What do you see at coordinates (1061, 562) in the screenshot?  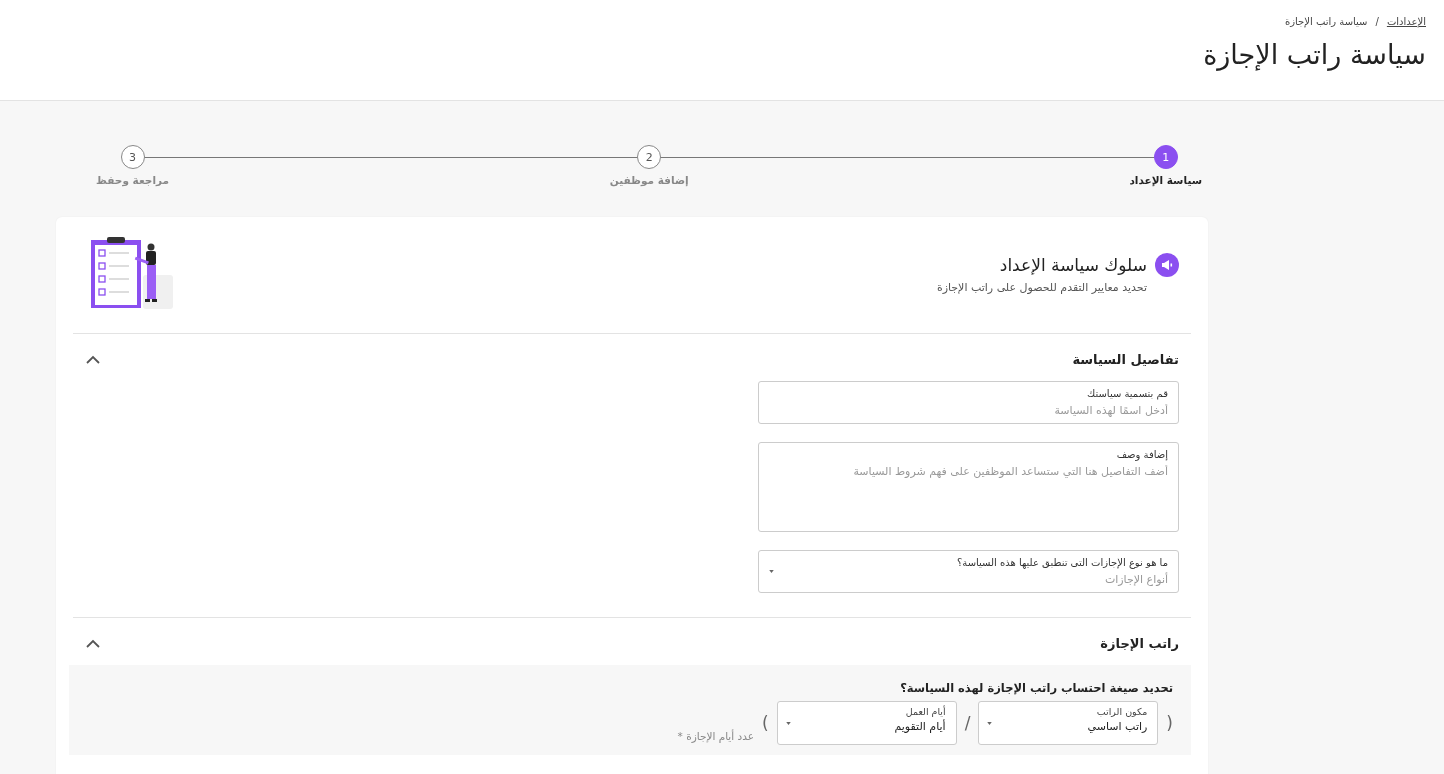 I see `field-label: ما هو نوع الإجازات التى تنطبق عليها هذه السياسة؟` at bounding box center [1061, 562].